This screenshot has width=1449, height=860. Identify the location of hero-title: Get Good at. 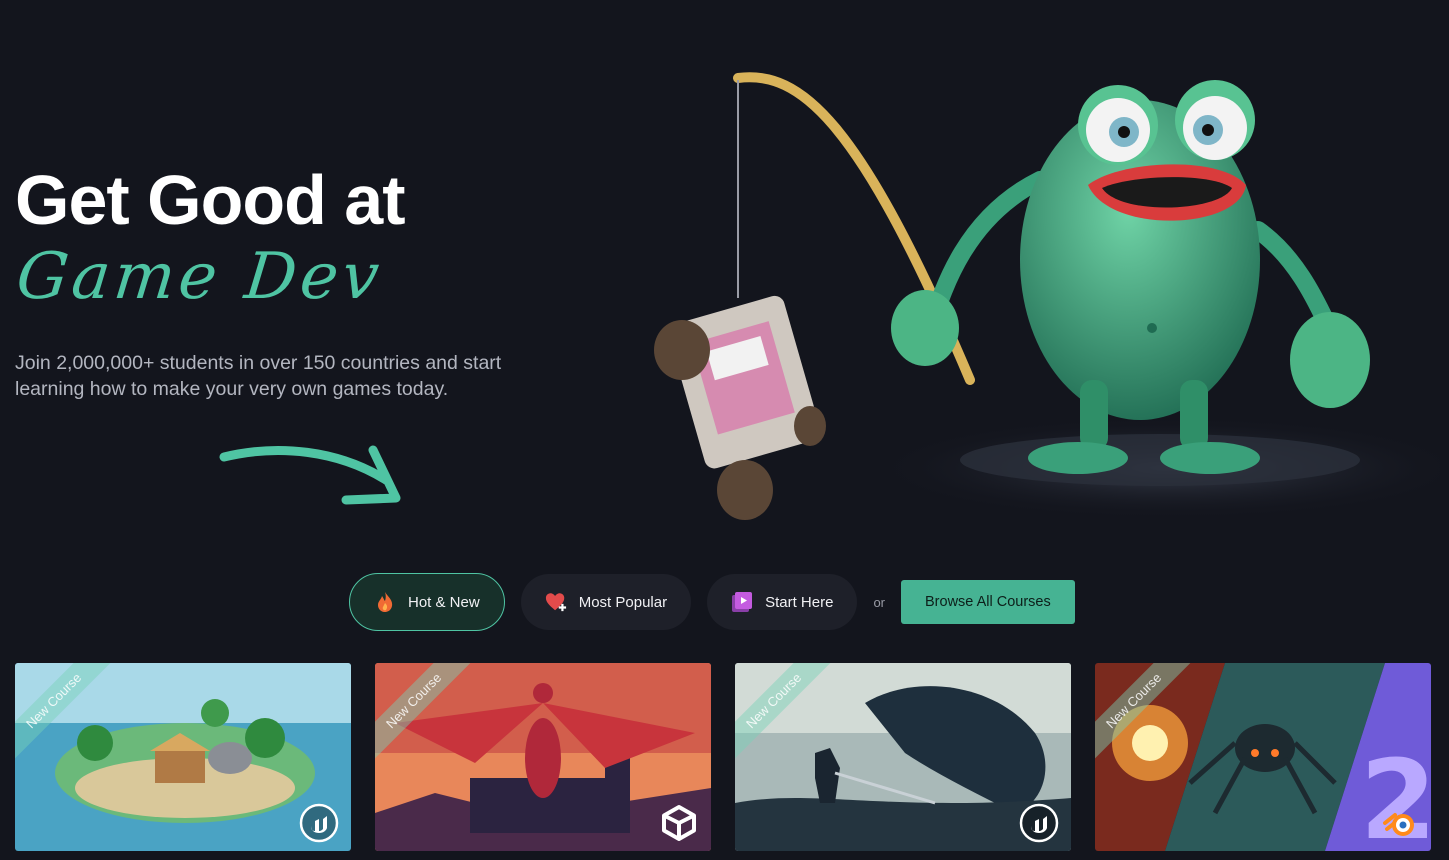
(210, 200).